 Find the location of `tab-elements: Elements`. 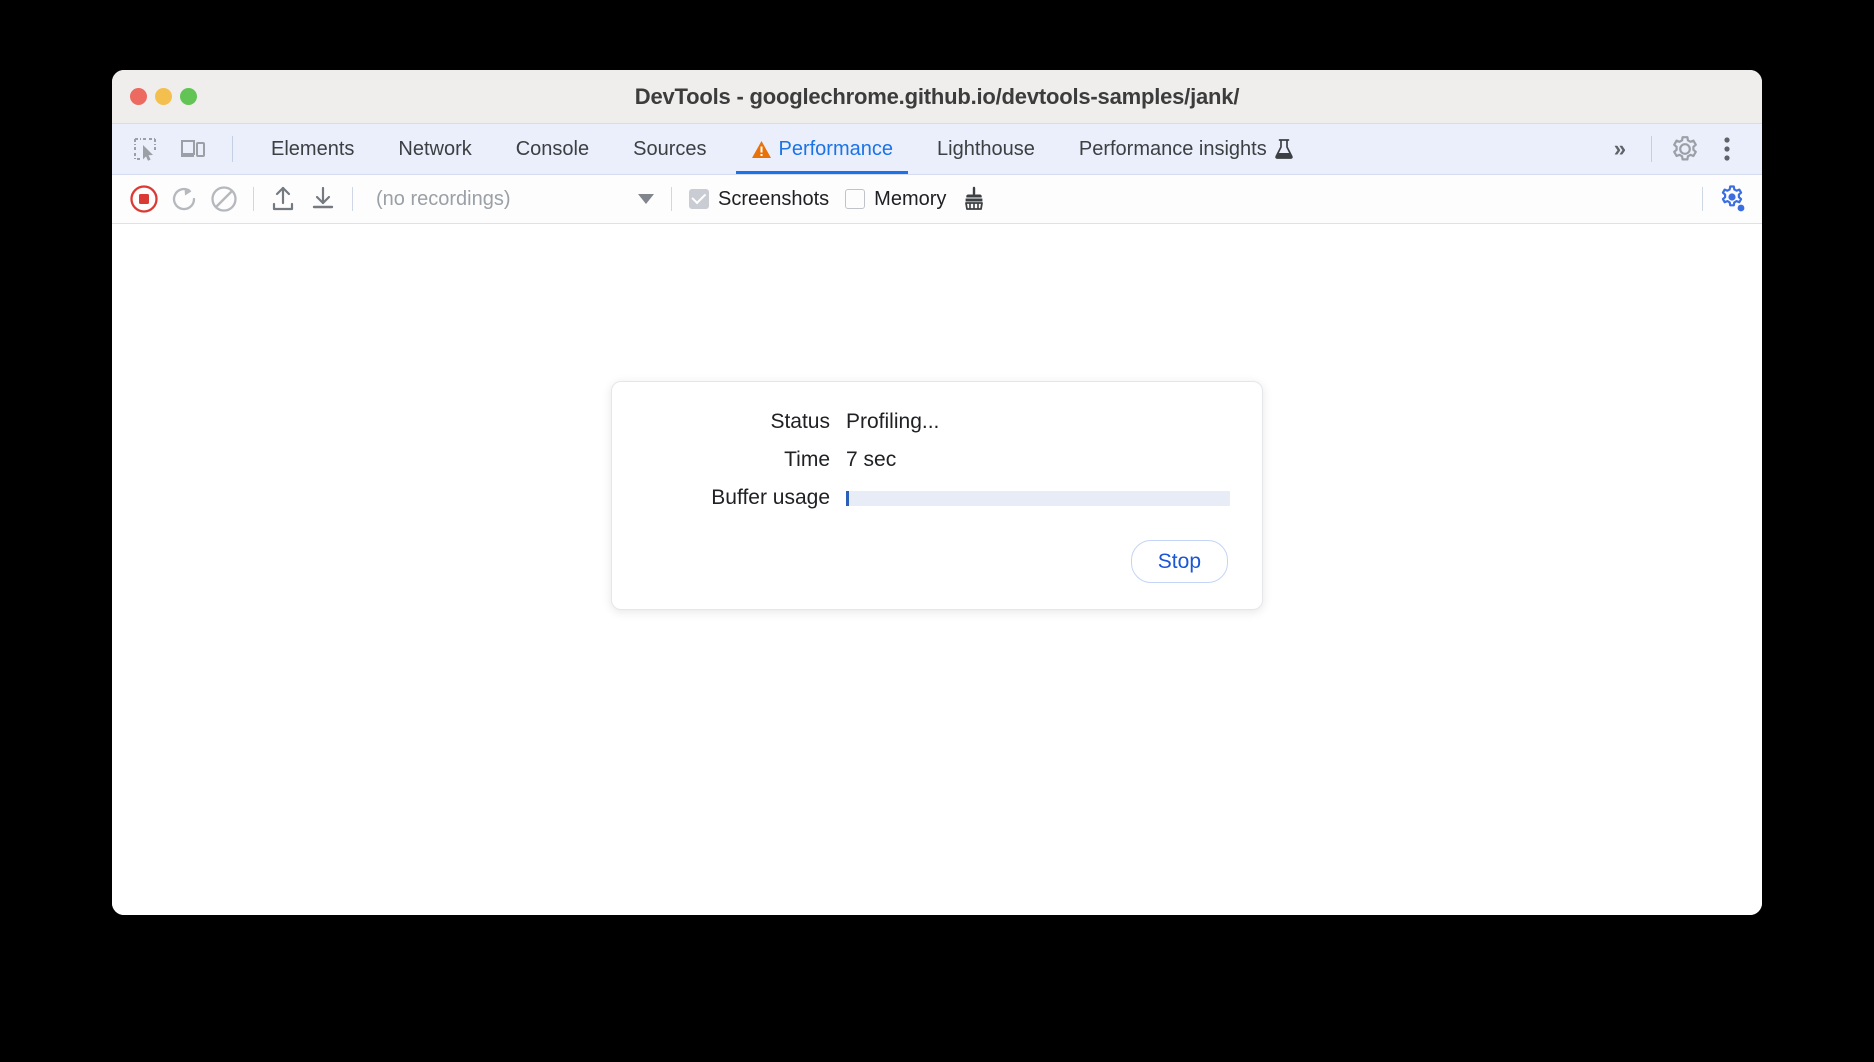

tab-elements: Elements is located at coordinates (312, 149).